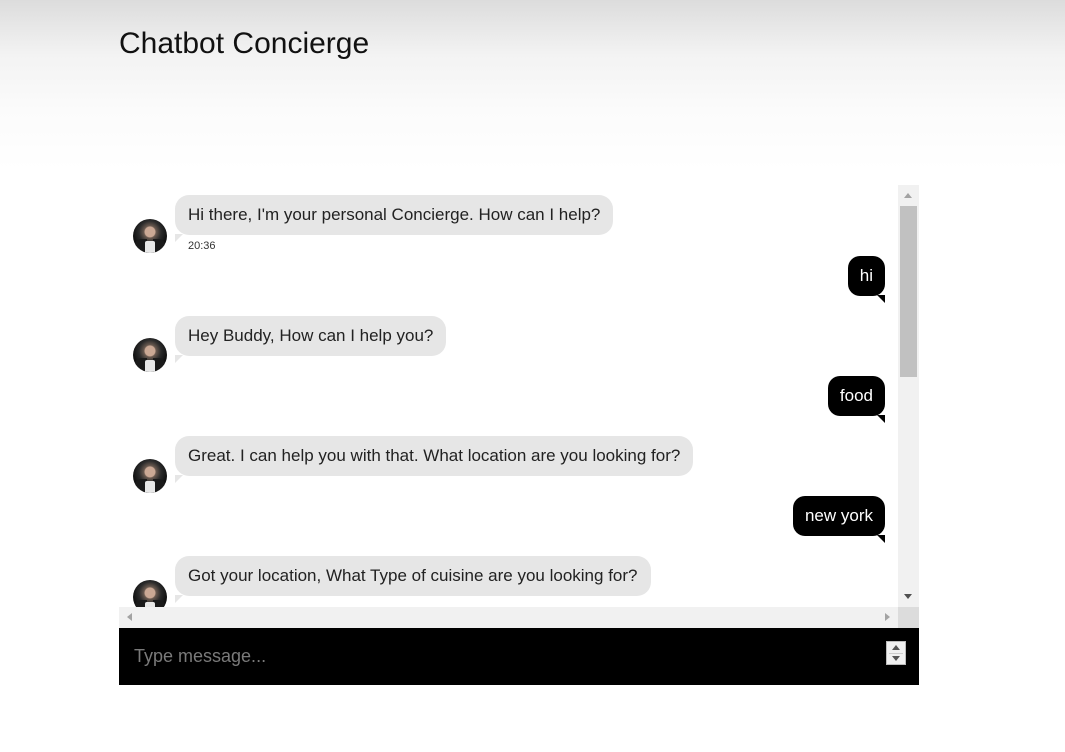 The width and height of the screenshot is (1065, 752). What do you see at coordinates (908, 596) in the screenshot?
I see `scroll-down-icon` at bounding box center [908, 596].